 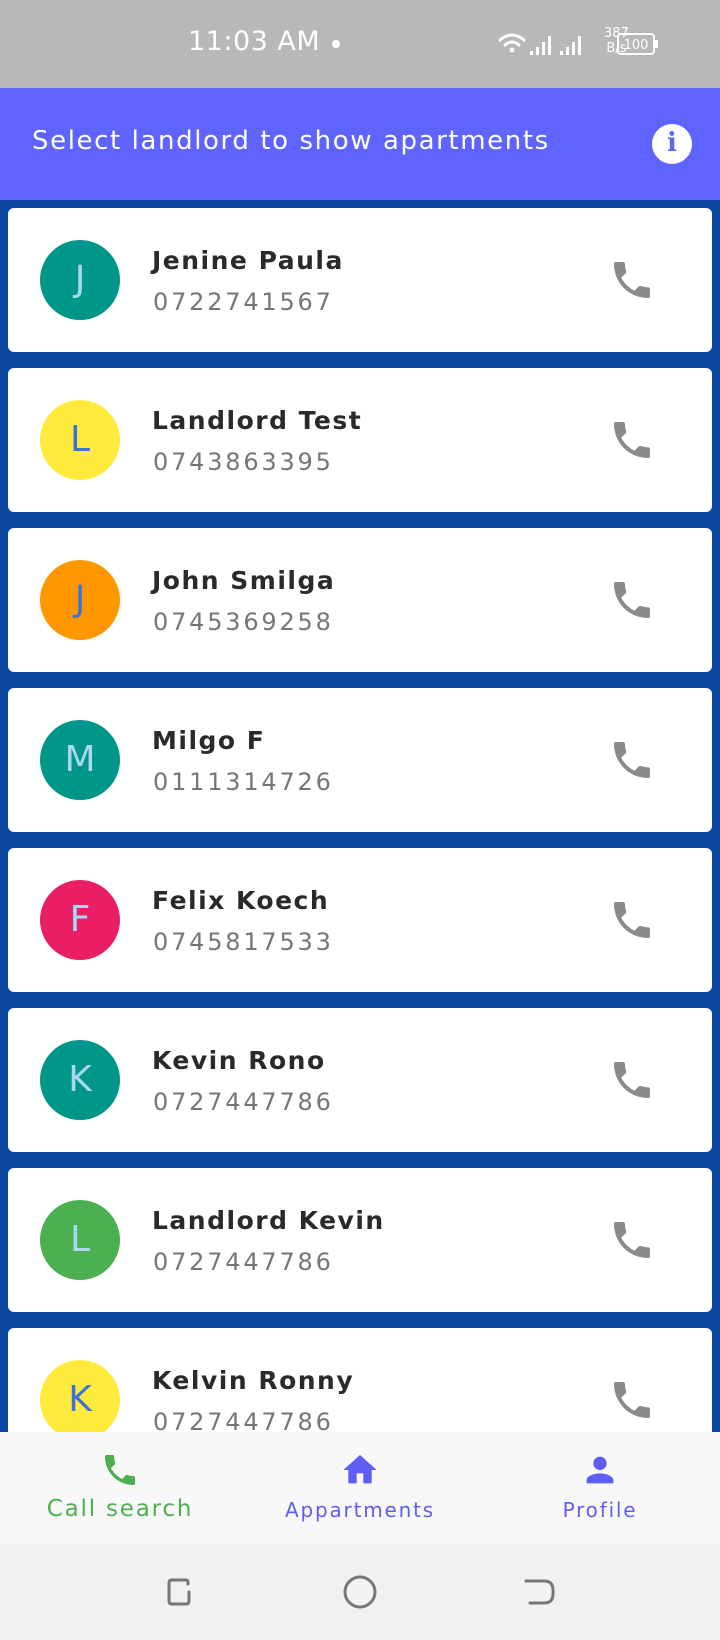 I want to click on bottom-navigation: Call search Appartments Profile, so click(x=360, y=1488).